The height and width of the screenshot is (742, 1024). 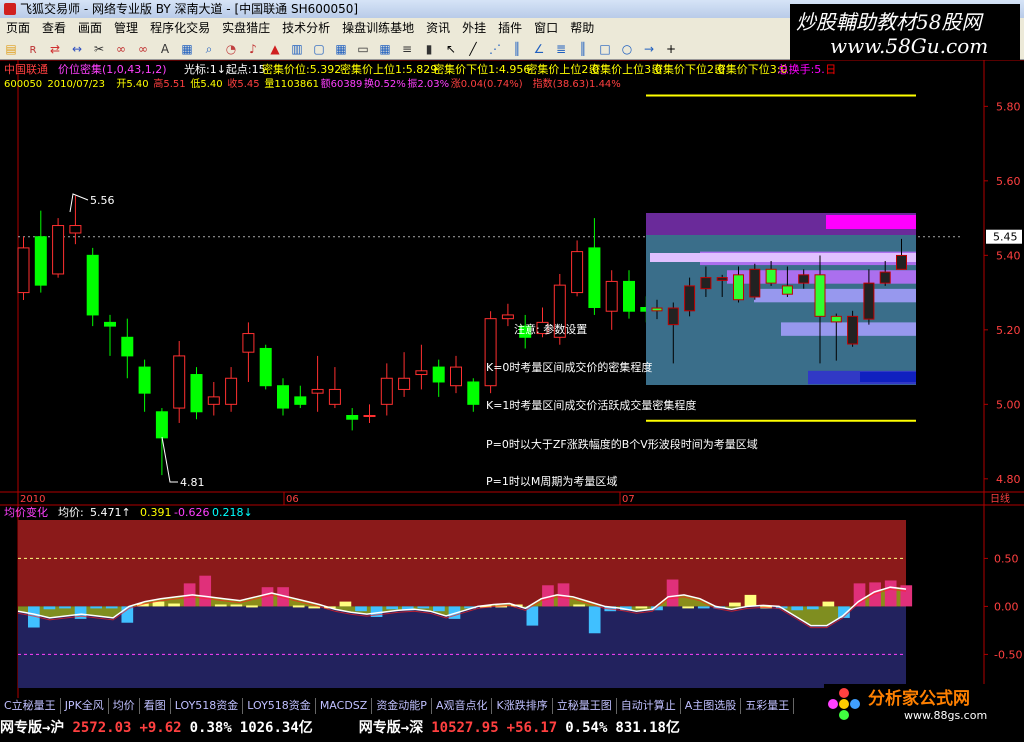 What do you see at coordinates (54, 28) in the screenshot?
I see `menu-item-1: 查看` at bounding box center [54, 28].